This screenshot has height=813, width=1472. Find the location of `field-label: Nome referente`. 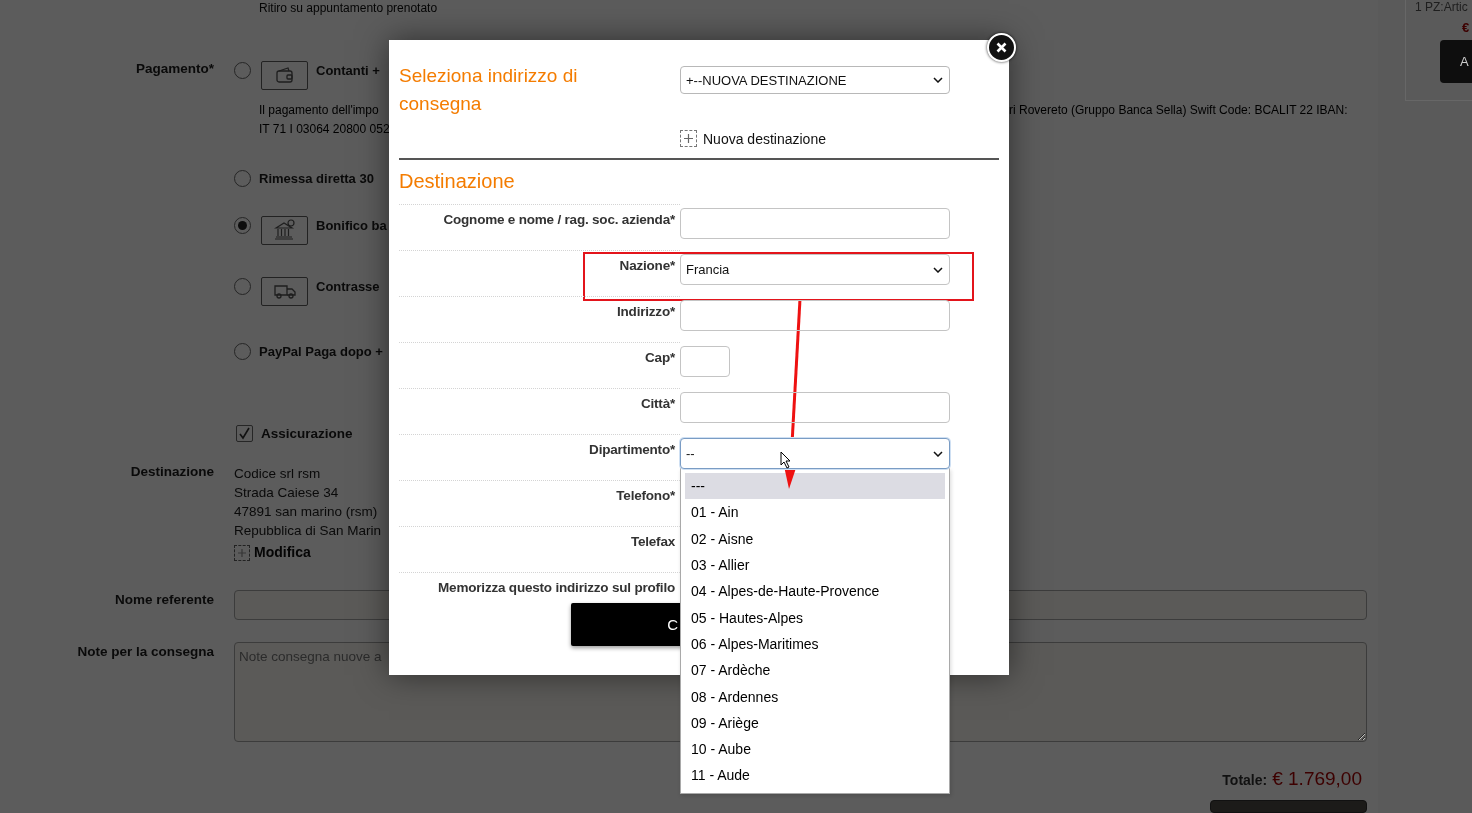

field-label: Nome referente is located at coordinates (164, 599).